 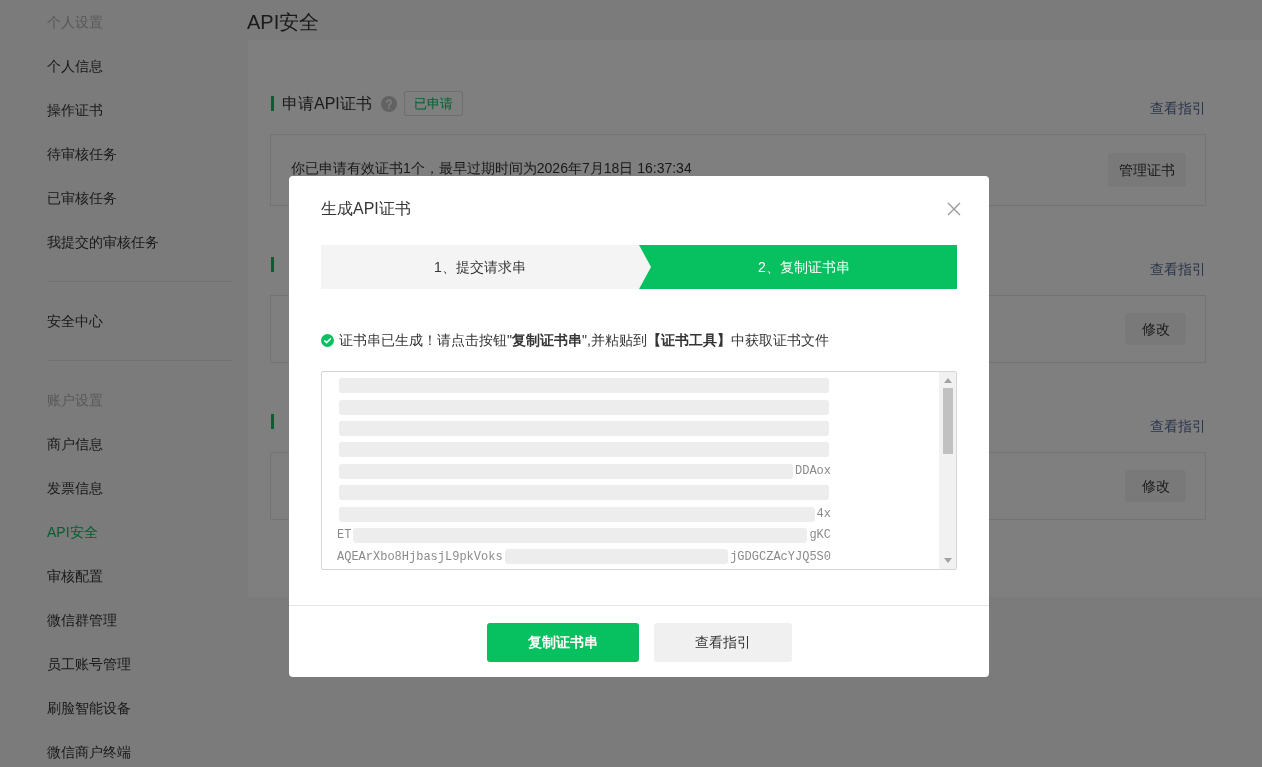 I want to click on sidebar-item: 待审核任务, so click(x=82, y=154).